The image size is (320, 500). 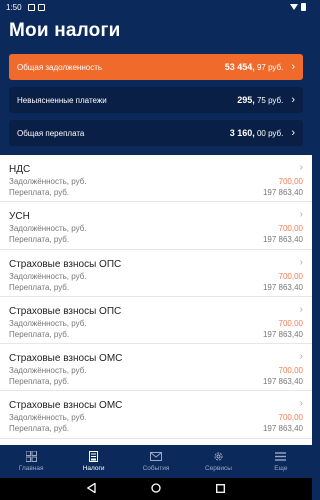 I want to click on recents-icon, so click(x=220, y=489).